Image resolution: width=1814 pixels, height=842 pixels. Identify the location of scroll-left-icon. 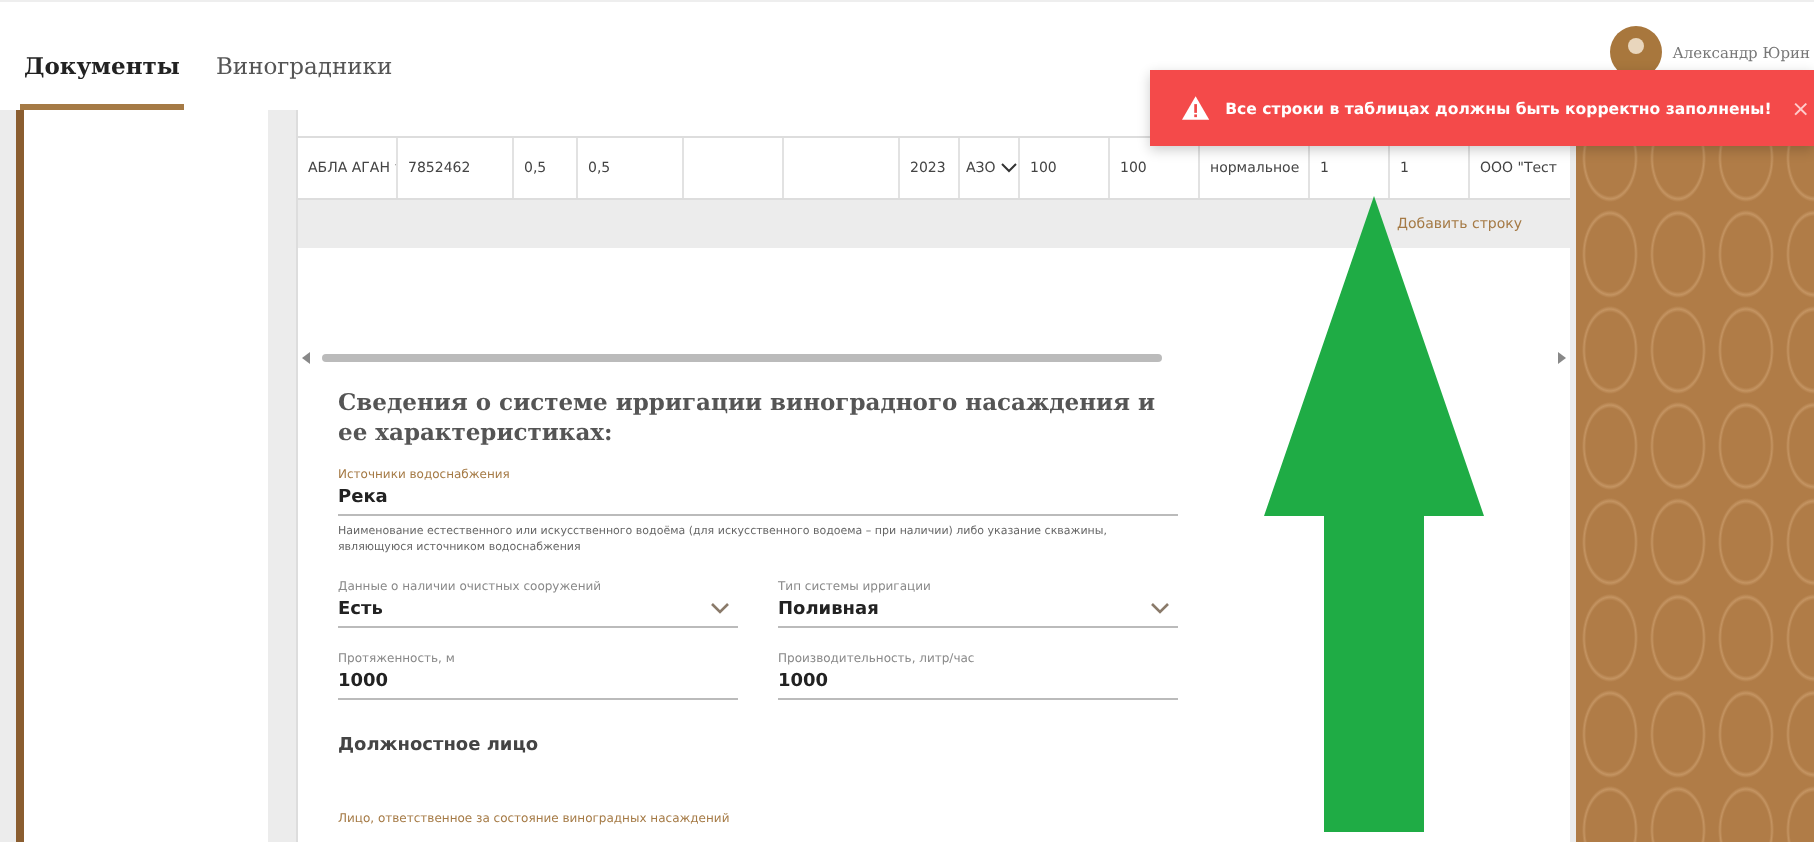
(306, 358).